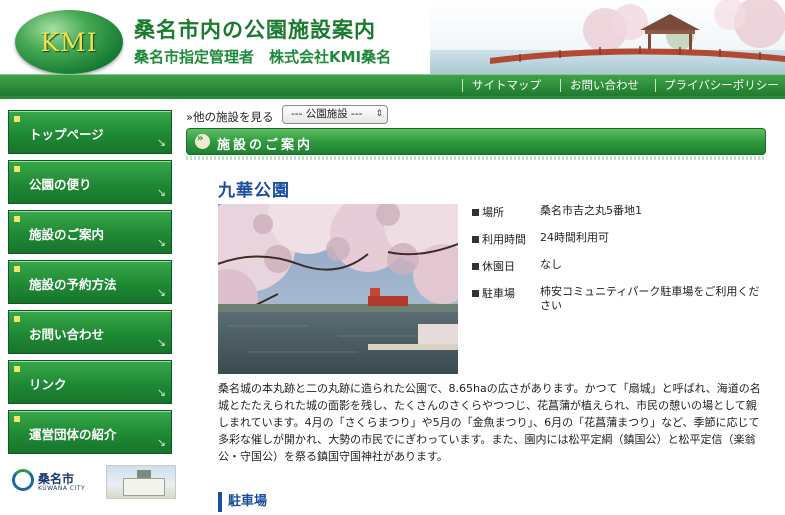 This screenshot has height=515, width=785. I want to click on info-value: 24時間利用可, so click(574, 237).